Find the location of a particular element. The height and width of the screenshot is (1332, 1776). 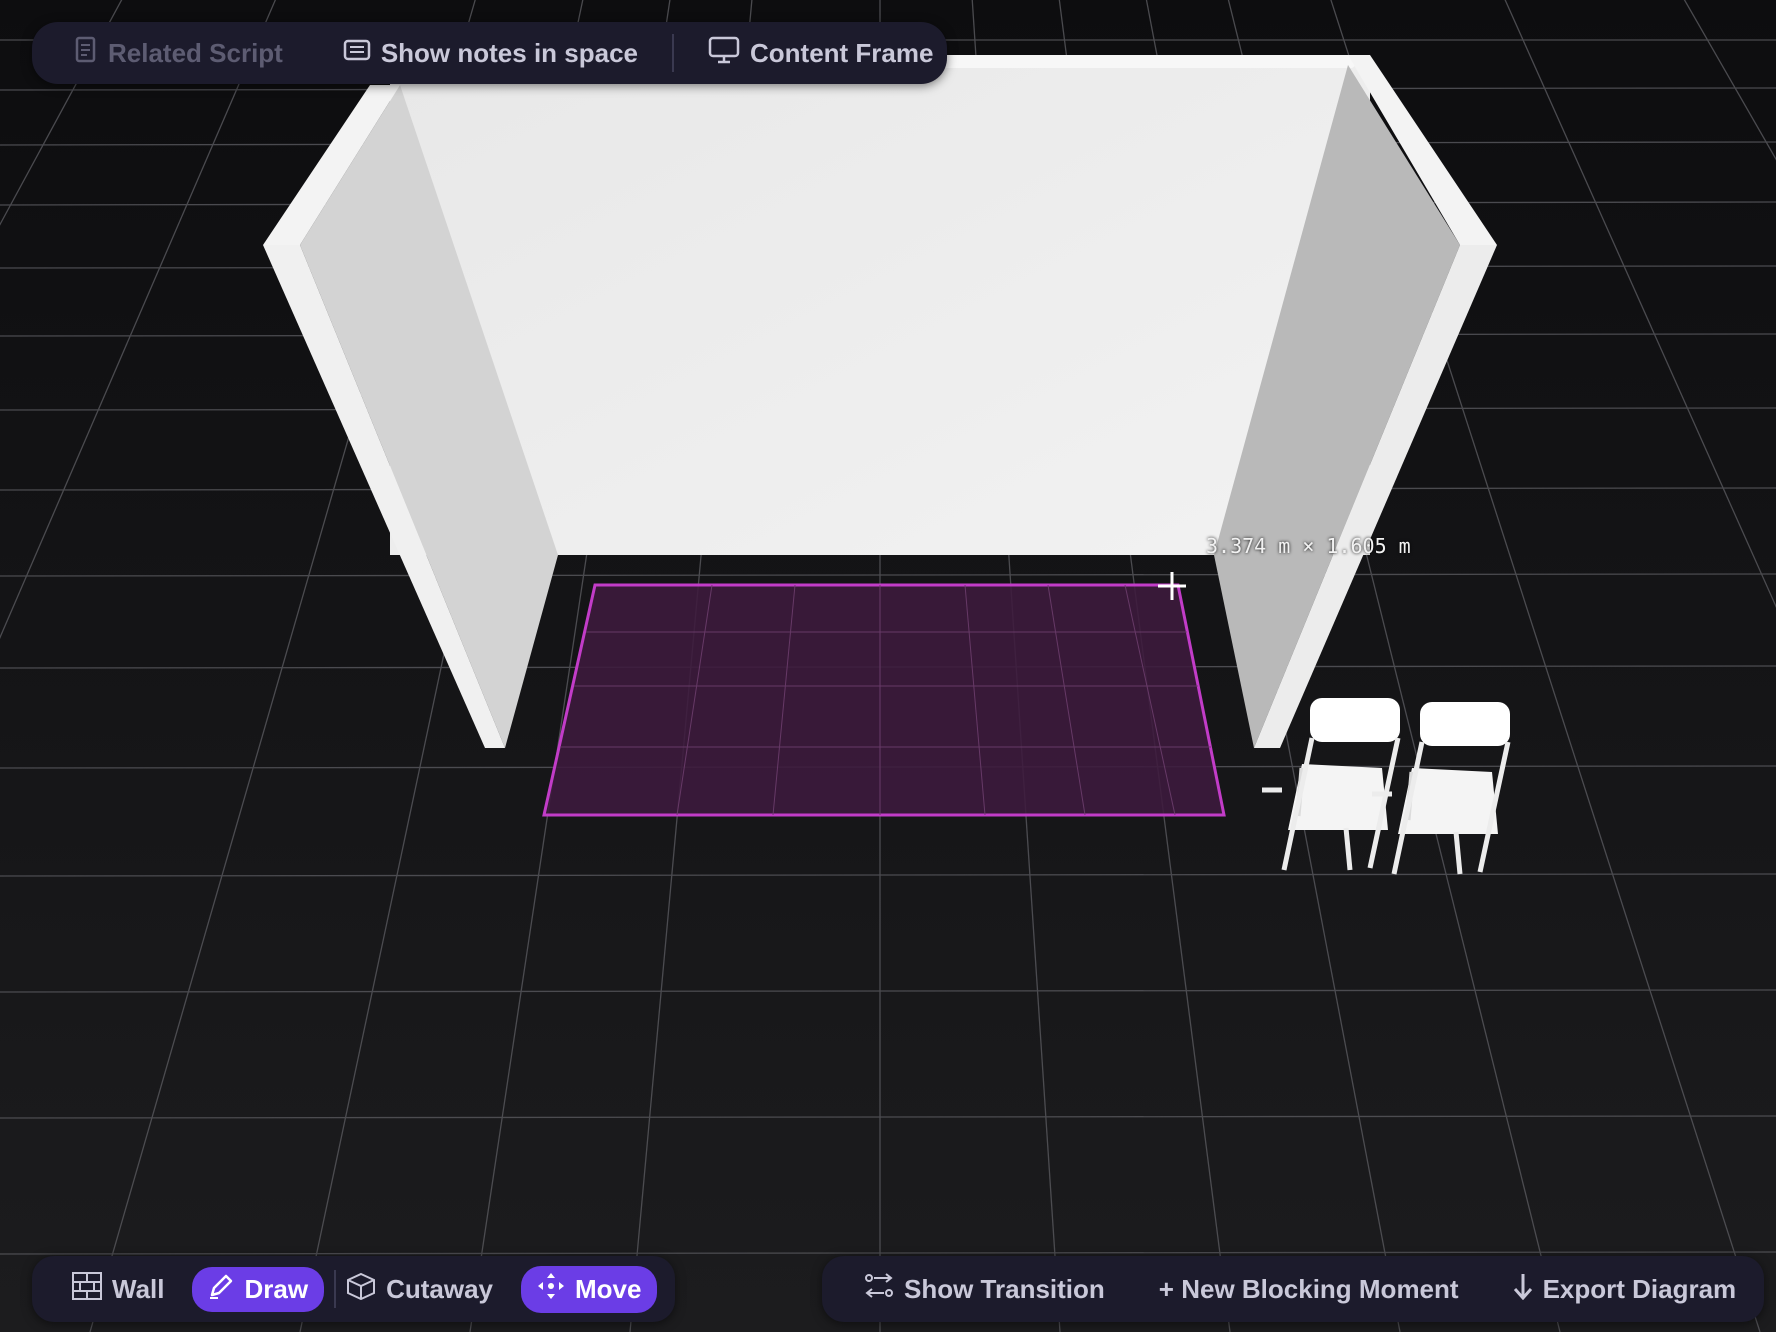

move-label: Move is located at coordinates (608, 1288).